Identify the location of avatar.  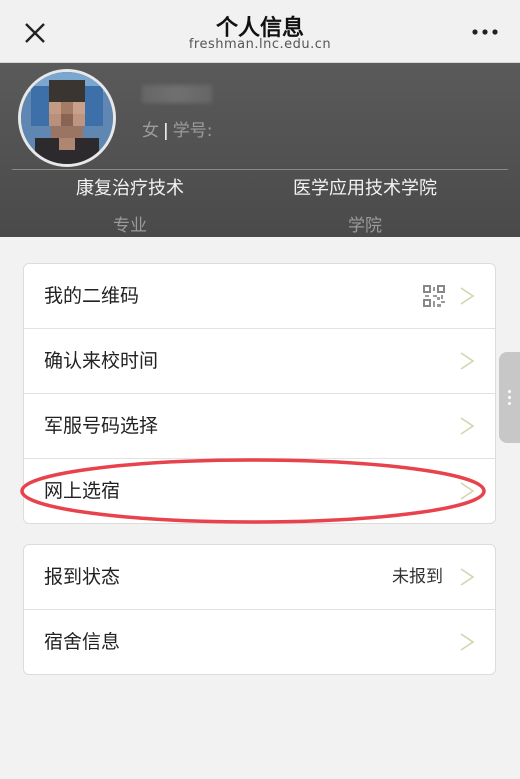
(67, 118).